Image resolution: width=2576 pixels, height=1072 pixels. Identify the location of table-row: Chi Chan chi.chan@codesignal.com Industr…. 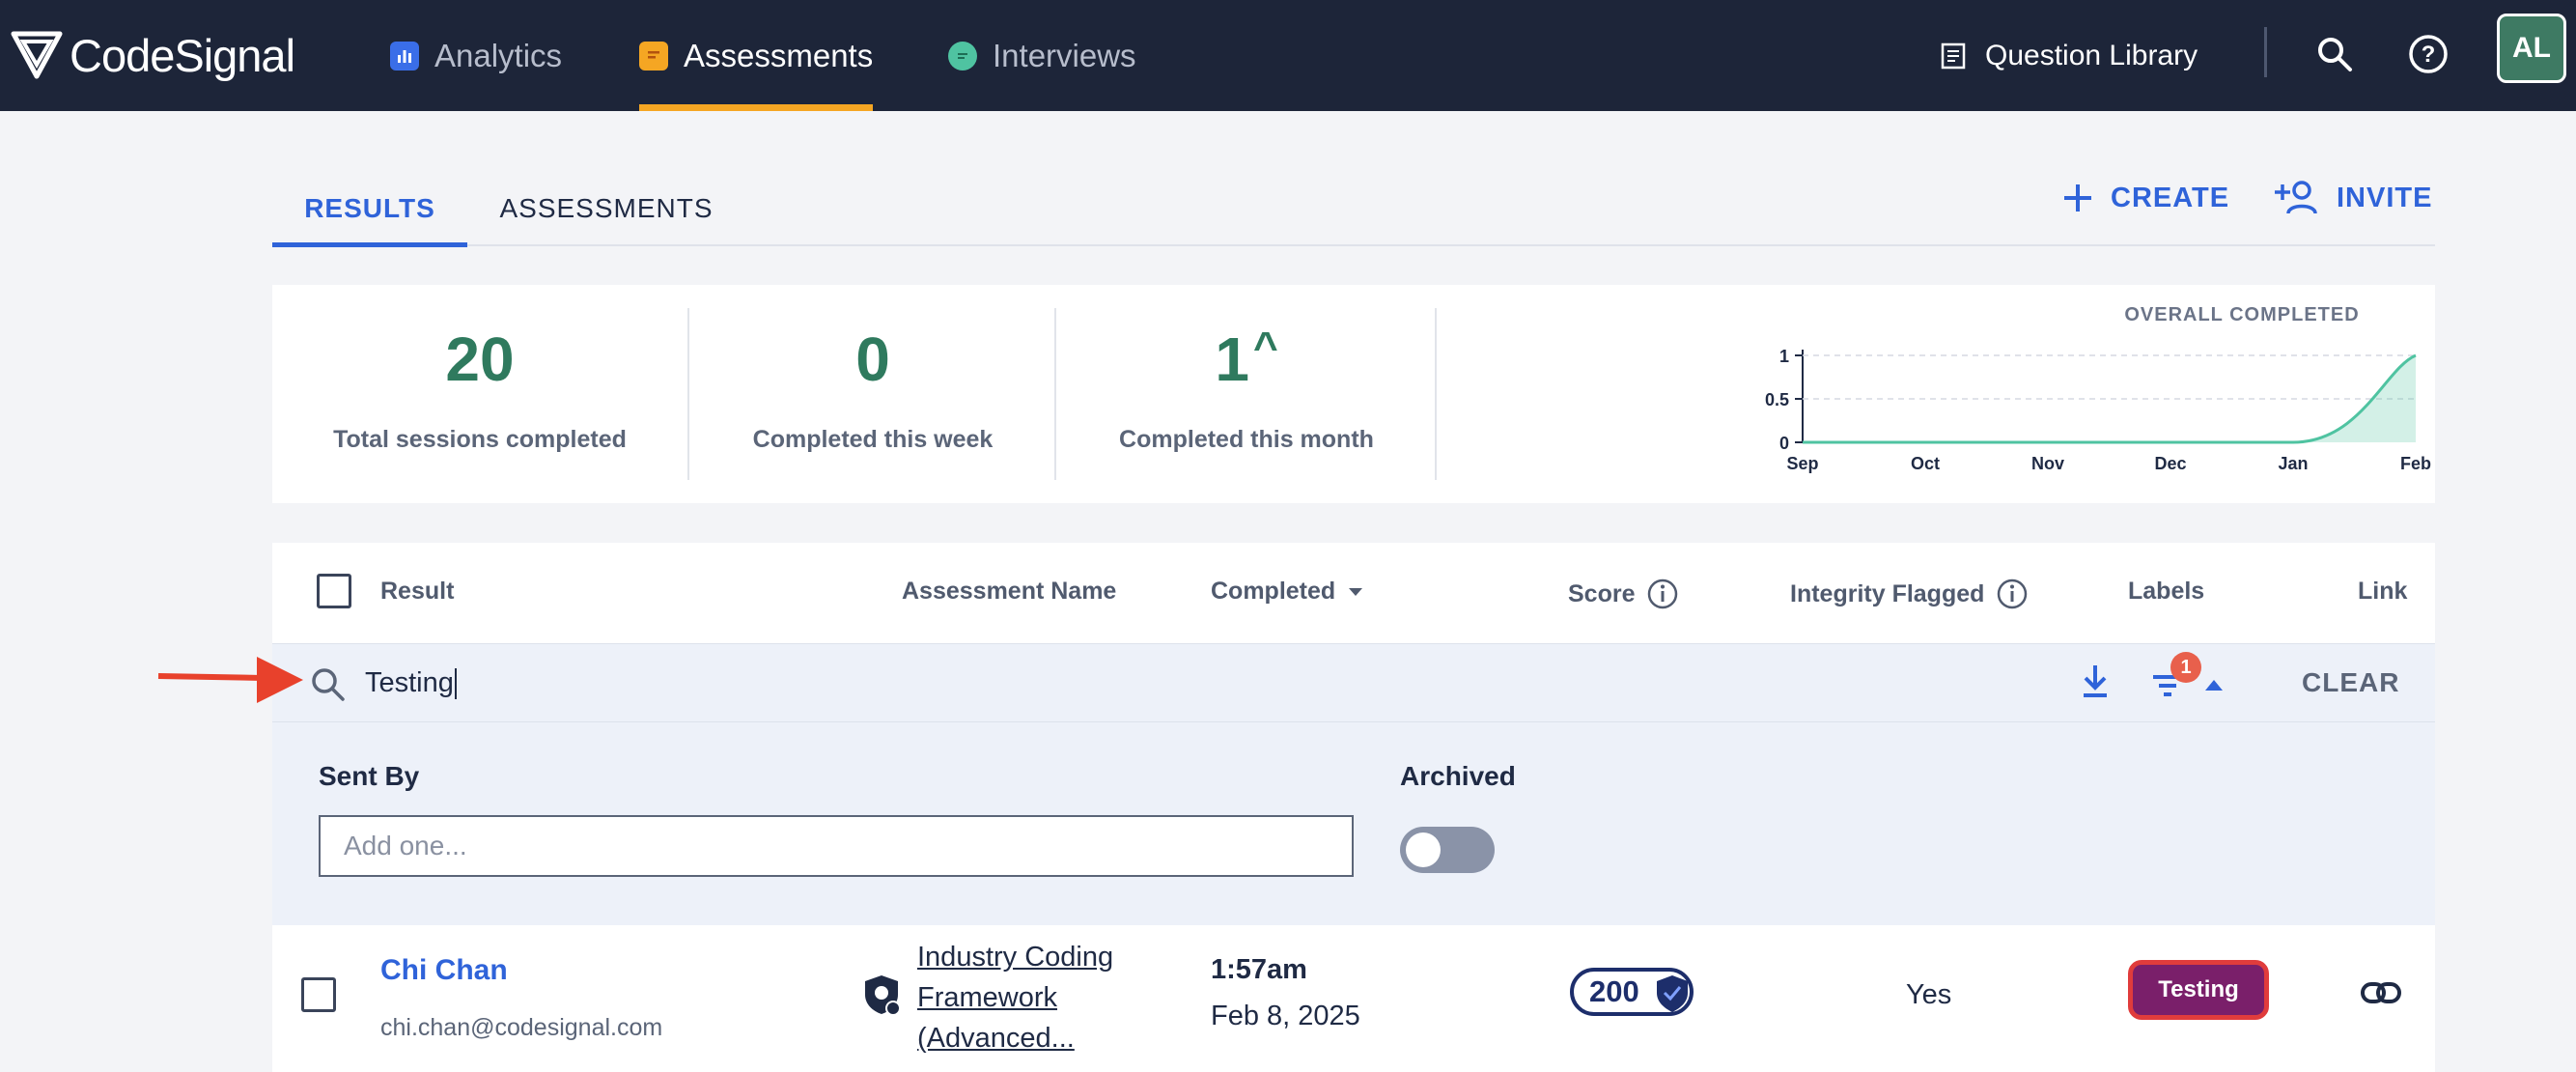
(1354, 998).